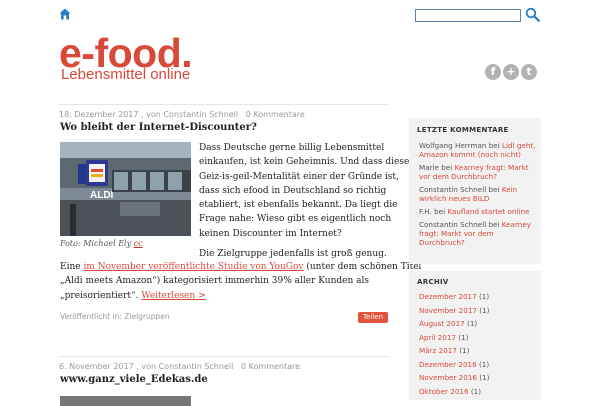 This screenshot has width=600, height=406. Describe the element at coordinates (442, 323) in the screenshot. I see `archive-month-link: August 2017` at that location.